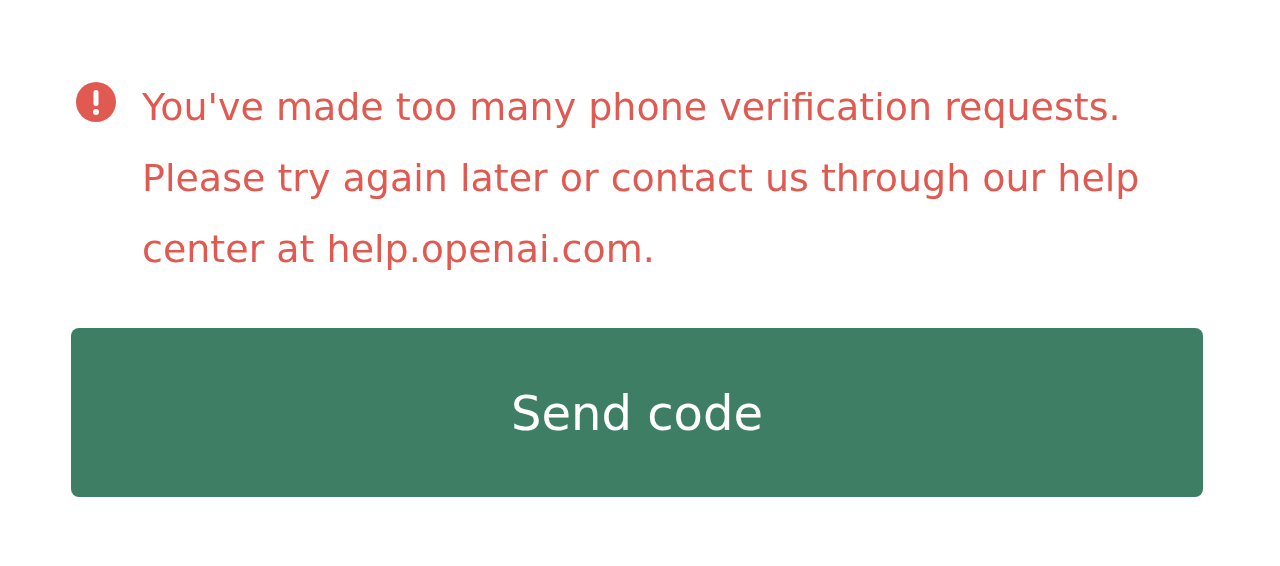 The width and height of the screenshot is (1280, 566). Describe the element at coordinates (96, 102) in the screenshot. I see `error-icon` at that location.